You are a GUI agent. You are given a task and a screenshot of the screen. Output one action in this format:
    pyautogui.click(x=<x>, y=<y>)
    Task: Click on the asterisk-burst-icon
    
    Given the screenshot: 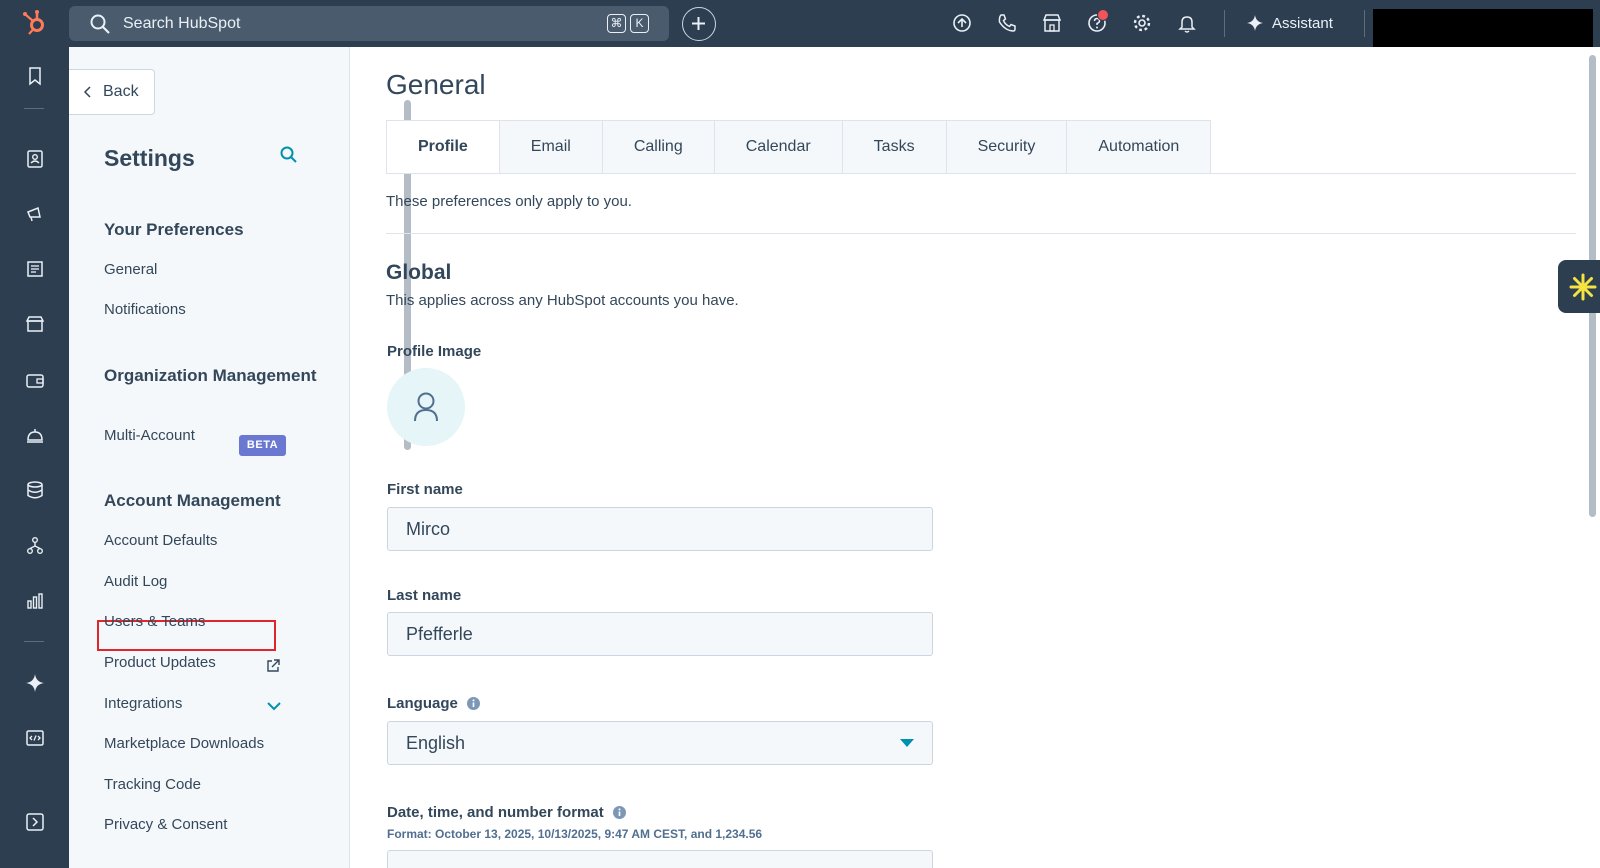 What is the action you would take?
    pyautogui.click(x=1583, y=286)
    